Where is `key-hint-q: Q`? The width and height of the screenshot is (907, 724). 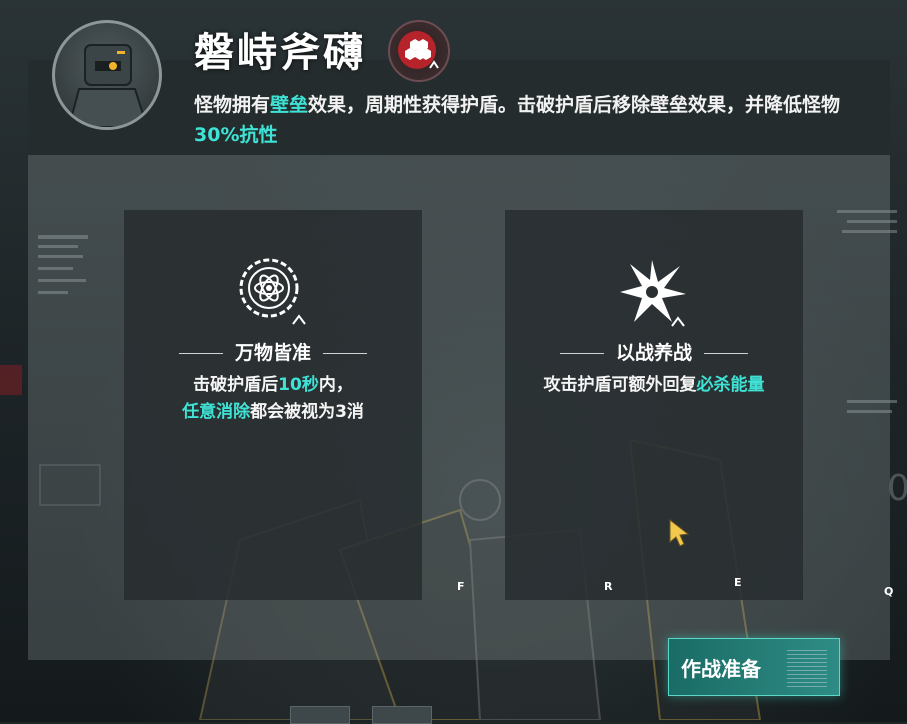 key-hint-q: Q is located at coordinates (889, 591).